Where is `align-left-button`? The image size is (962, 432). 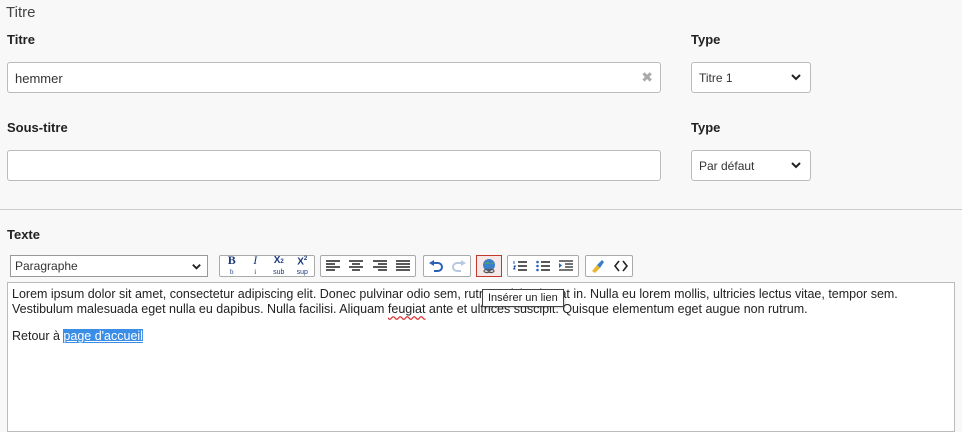
align-left-button is located at coordinates (333, 266).